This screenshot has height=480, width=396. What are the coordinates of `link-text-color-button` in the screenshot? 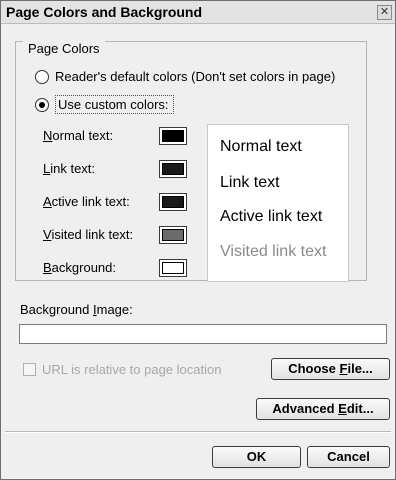 It's located at (173, 169).